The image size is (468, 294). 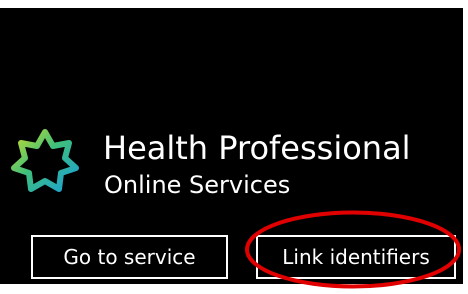 I want to click on go-to-service-button: Go to service, so click(x=129, y=257).